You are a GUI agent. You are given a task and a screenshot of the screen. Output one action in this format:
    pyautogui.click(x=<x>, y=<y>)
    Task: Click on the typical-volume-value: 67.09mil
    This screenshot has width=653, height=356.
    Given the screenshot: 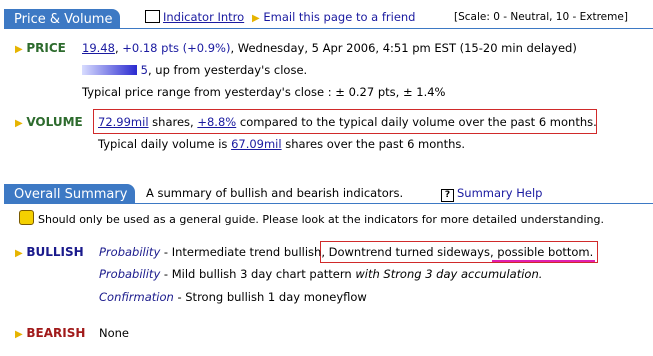 What is the action you would take?
    pyautogui.click(x=256, y=144)
    